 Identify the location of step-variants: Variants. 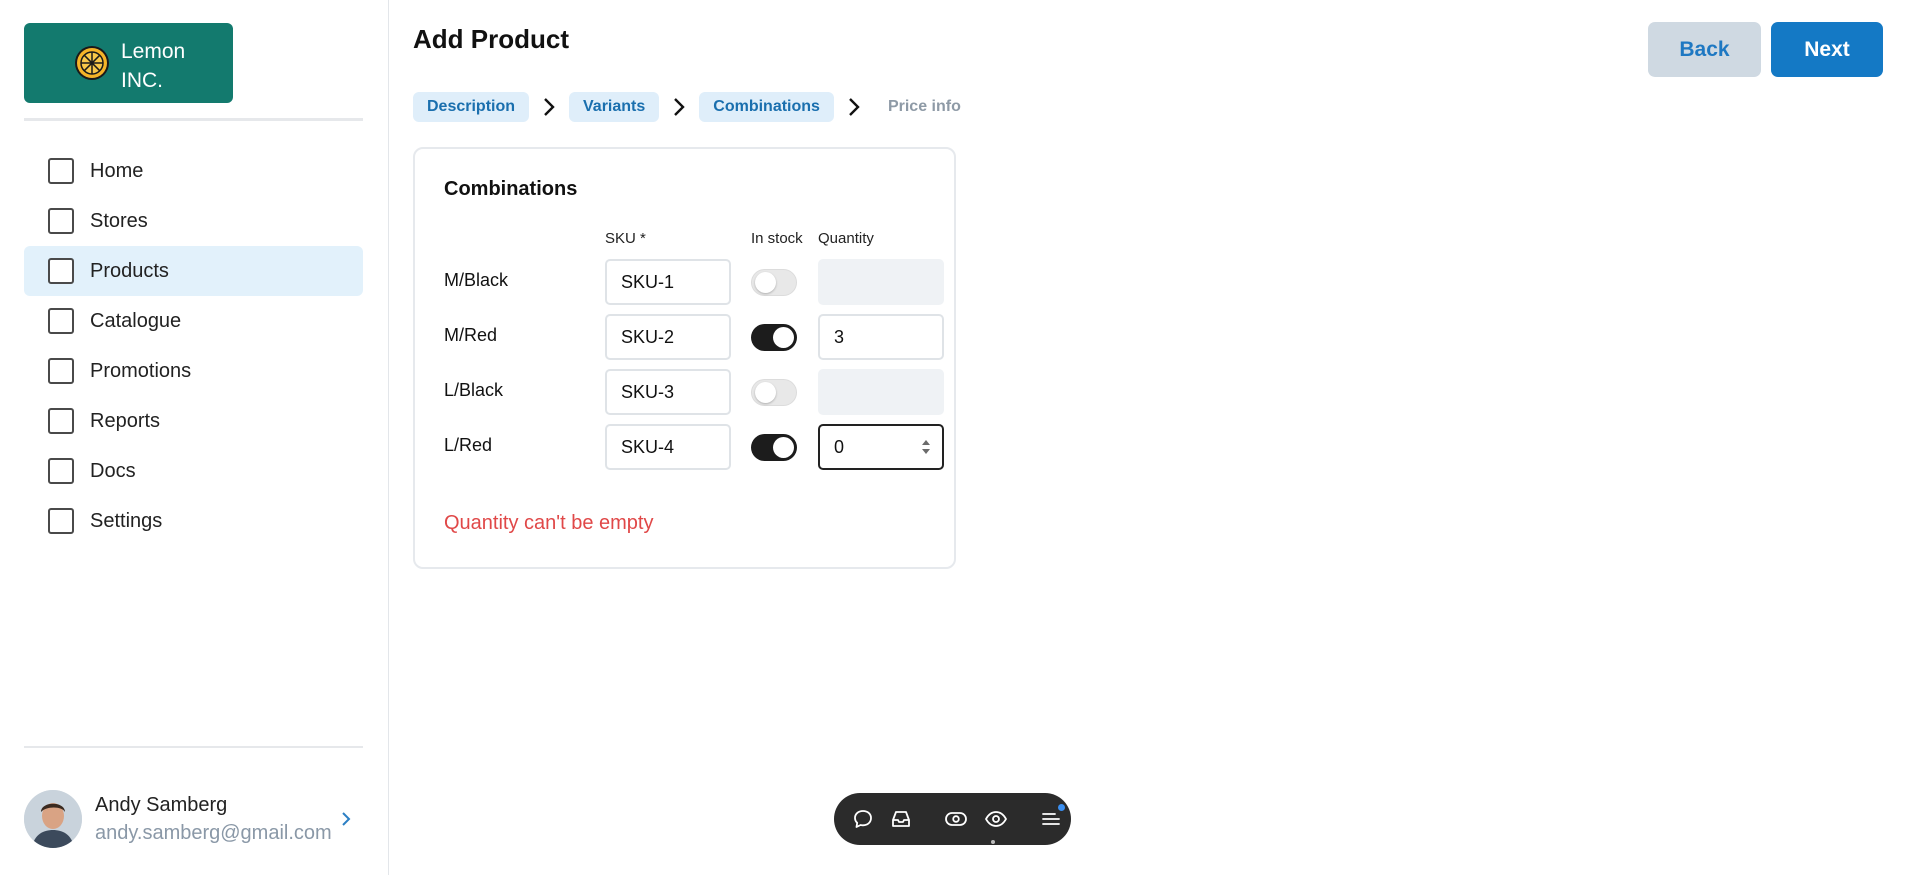
(614, 107).